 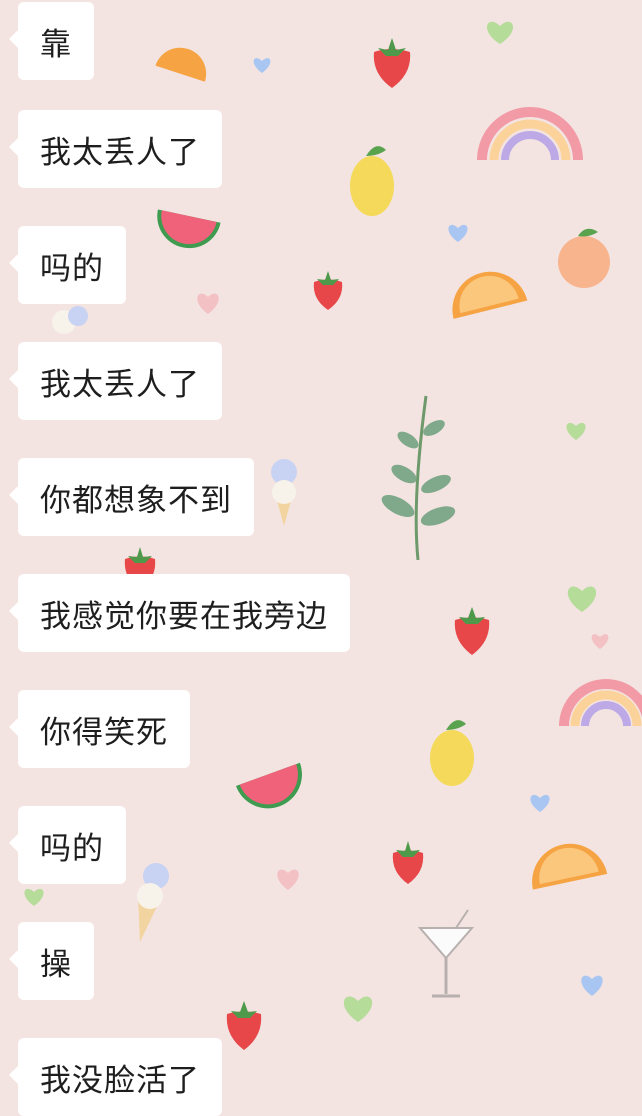 I want to click on message-text: 靠, so click(x=56, y=44).